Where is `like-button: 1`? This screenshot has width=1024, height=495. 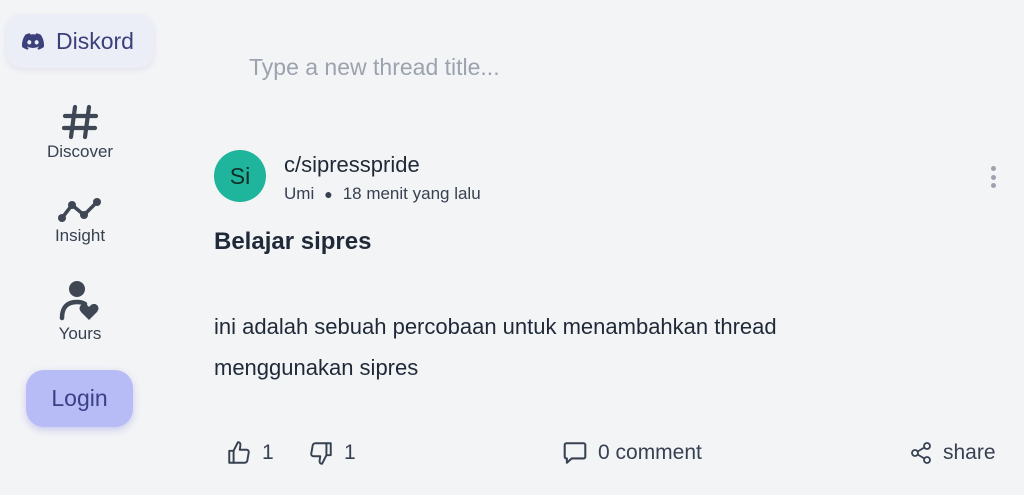
like-button: 1 is located at coordinates (250, 453).